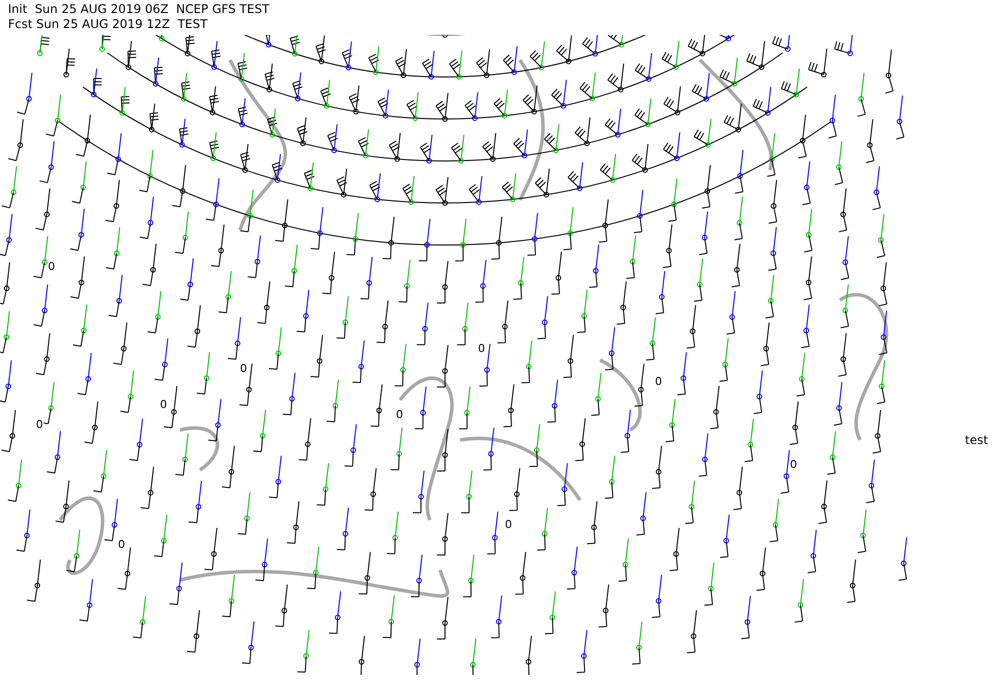  What do you see at coordinates (108, 24) in the screenshot?
I see `forecast-time-label: Fcst Sun 25 AUG 2019 12Z TEST` at bounding box center [108, 24].